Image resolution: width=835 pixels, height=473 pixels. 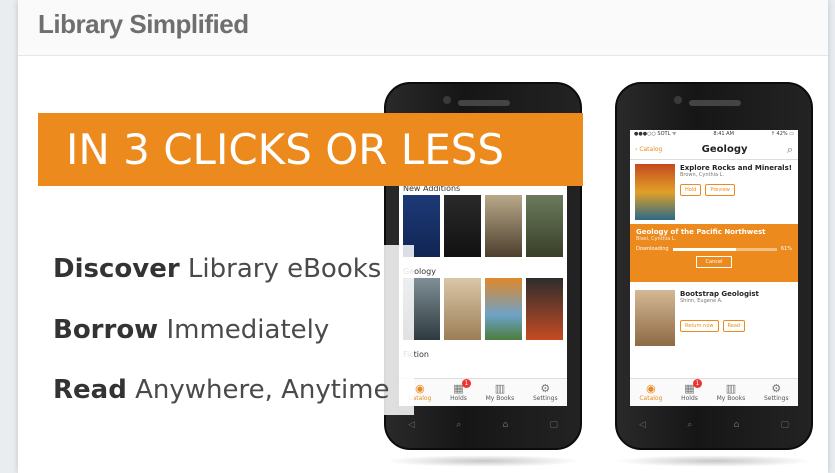 What do you see at coordinates (651, 398) in the screenshot?
I see `tab-catalog-label: Catalog` at bounding box center [651, 398].